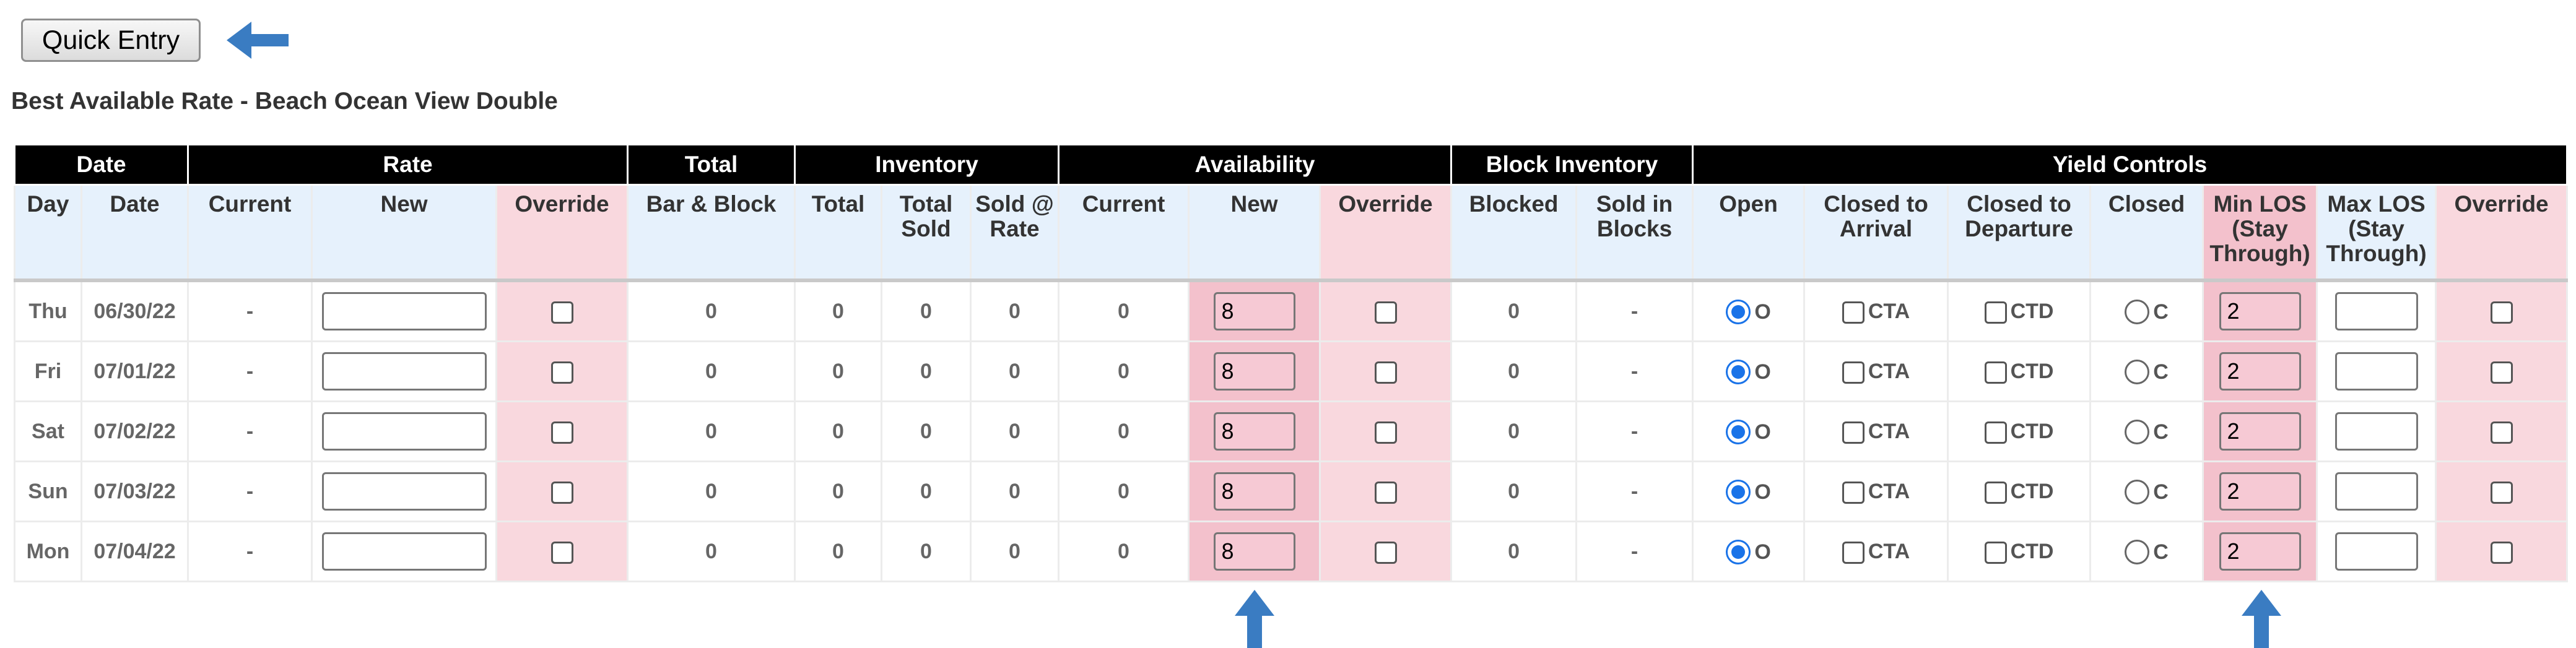 The height and width of the screenshot is (648, 2576). Describe the element at coordinates (711, 431) in the screenshot. I see `cell-bar-block: 0` at that location.